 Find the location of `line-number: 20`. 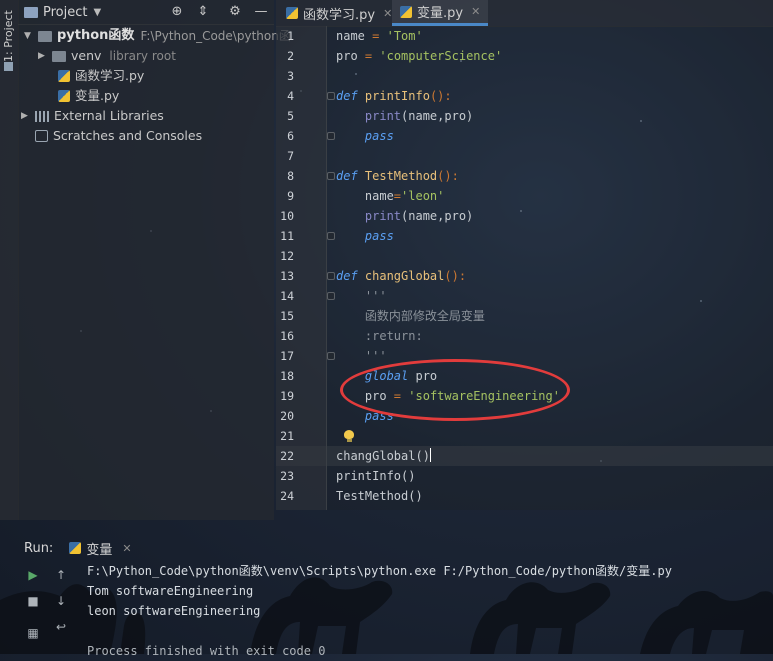

line-number: 20 is located at coordinates (287, 416).